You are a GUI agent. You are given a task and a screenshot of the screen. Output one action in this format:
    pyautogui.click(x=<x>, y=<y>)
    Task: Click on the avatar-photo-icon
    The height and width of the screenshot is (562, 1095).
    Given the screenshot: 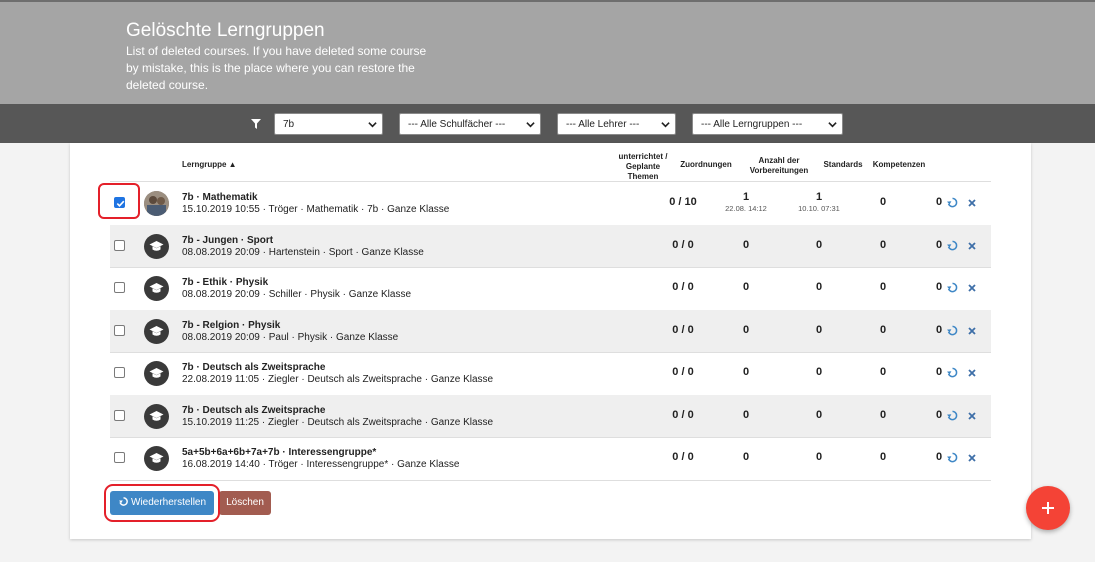 What is the action you would take?
    pyautogui.click(x=156, y=203)
    